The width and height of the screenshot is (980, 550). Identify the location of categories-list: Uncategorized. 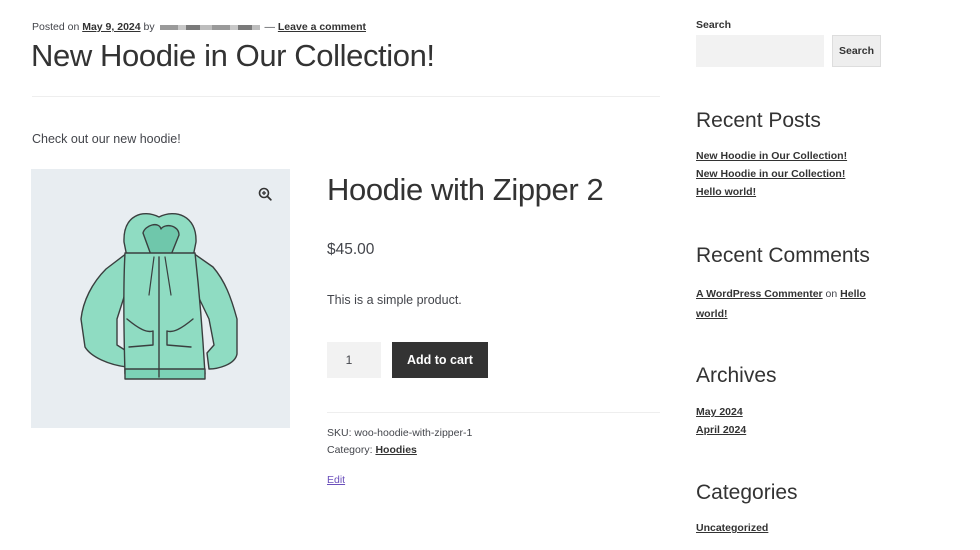
(732, 528).